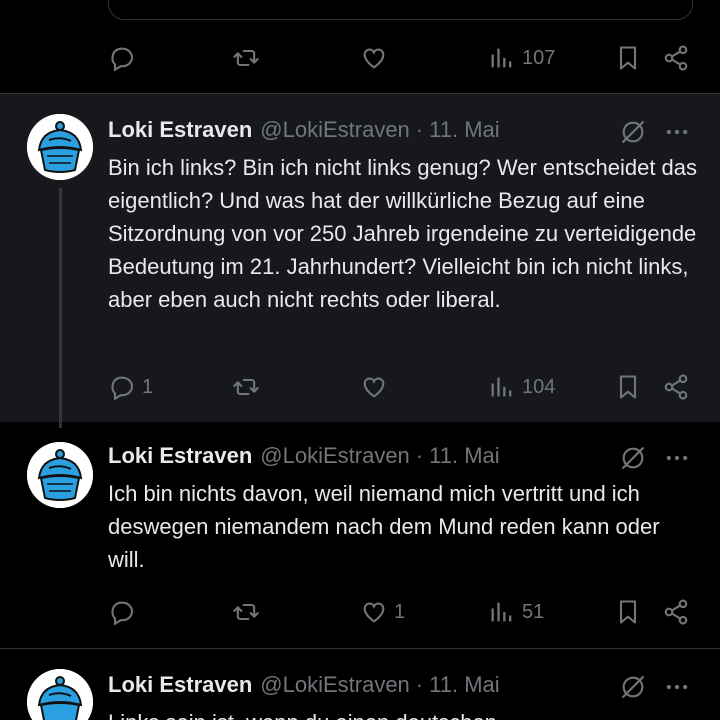  I want to click on thread-line, so click(60, 308).